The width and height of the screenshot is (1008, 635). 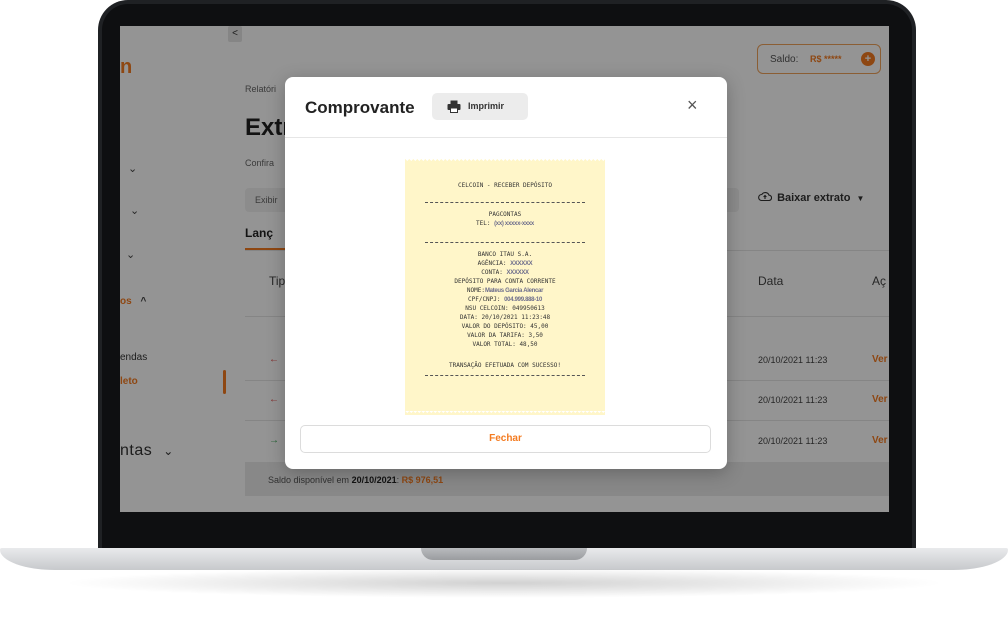 I want to click on receipt-top-edge, so click(x=505, y=161).